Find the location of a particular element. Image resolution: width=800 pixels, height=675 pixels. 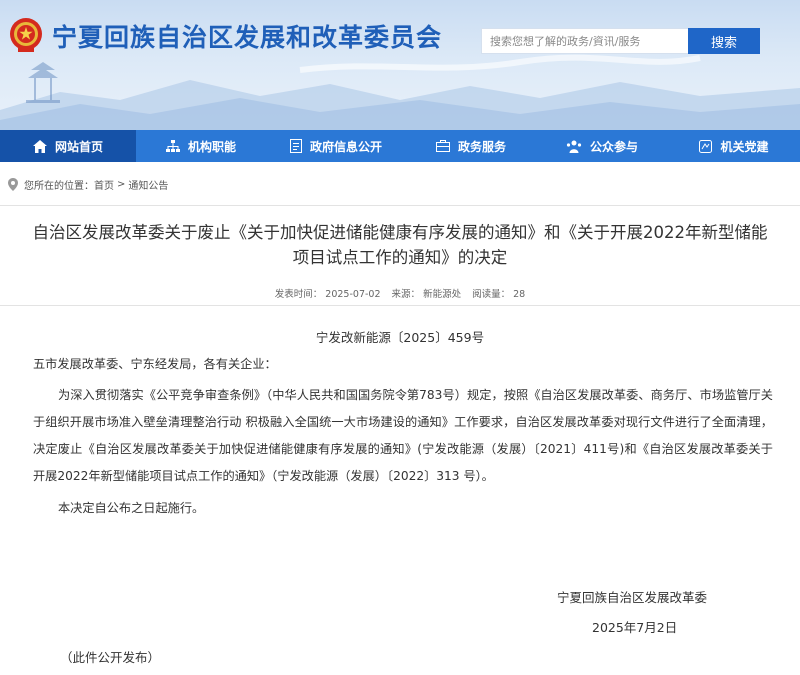

divider is located at coordinates (400, 305).